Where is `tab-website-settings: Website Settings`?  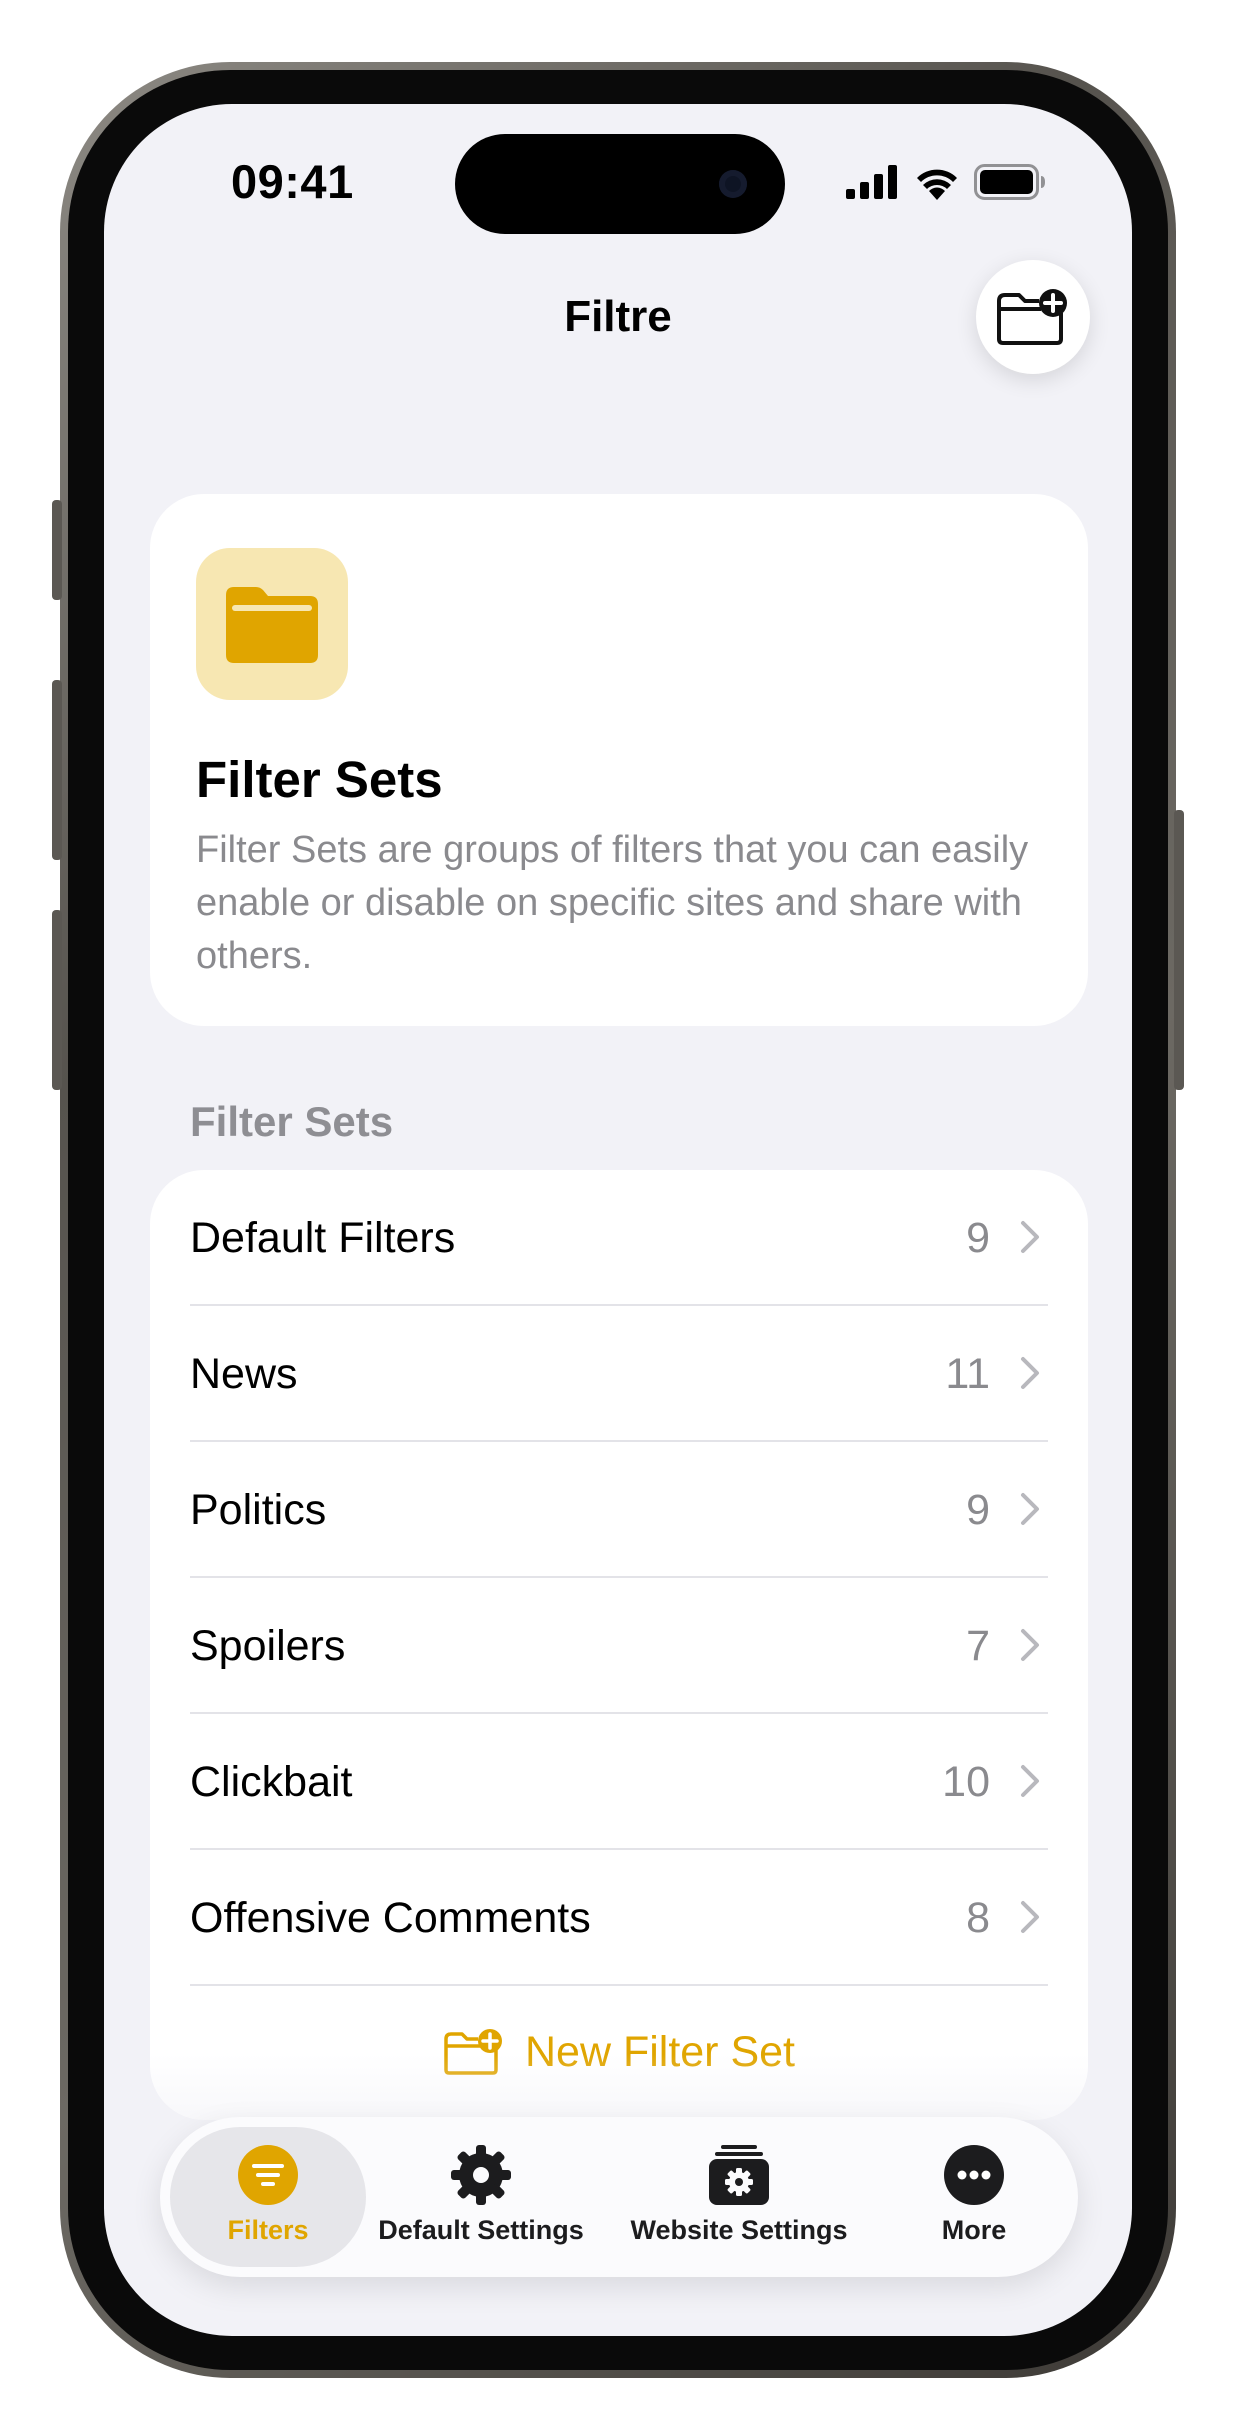
tab-website-settings: Website Settings is located at coordinates (739, 2197).